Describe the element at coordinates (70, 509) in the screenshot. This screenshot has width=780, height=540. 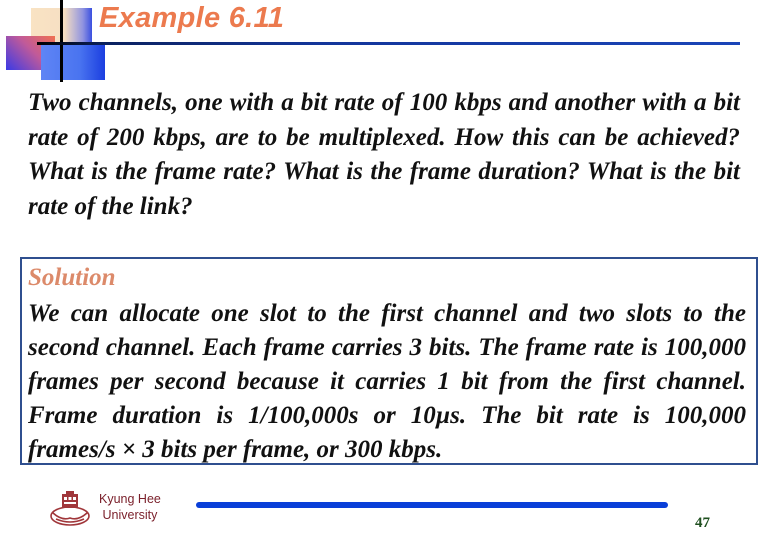
I see `university-crest-icon` at that location.